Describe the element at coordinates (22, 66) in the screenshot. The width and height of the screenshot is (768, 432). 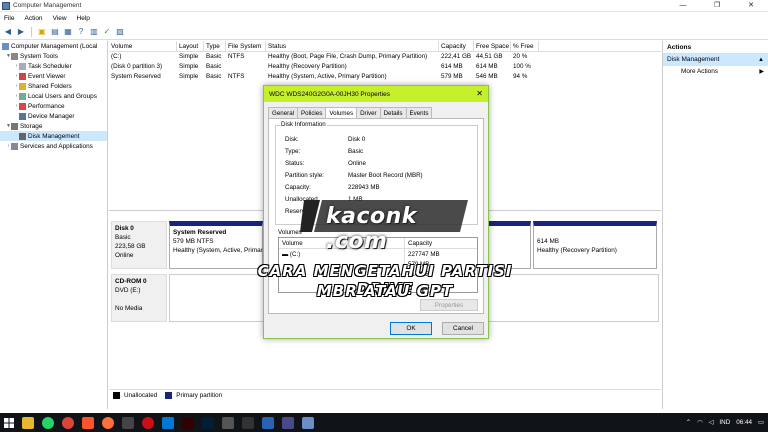
I see `clock-icon` at that location.